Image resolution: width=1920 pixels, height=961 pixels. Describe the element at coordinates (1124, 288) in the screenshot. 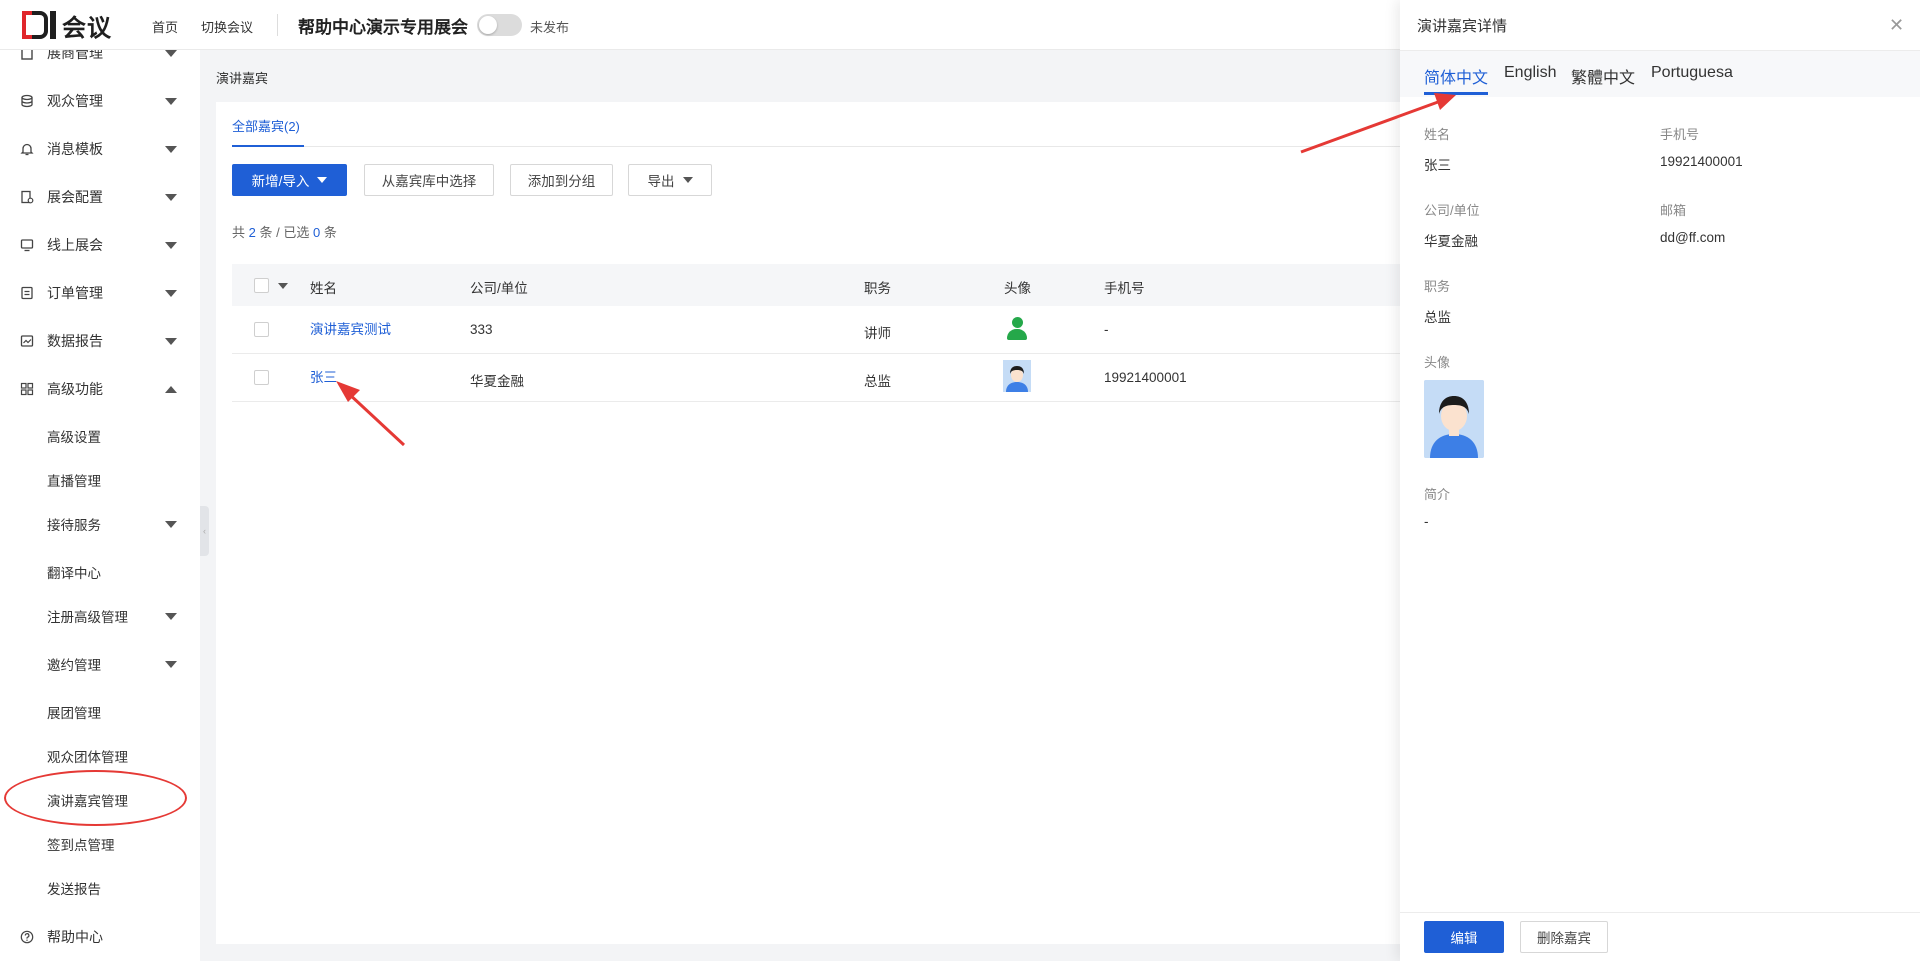

I see `column-header-phone: 手机号` at that location.